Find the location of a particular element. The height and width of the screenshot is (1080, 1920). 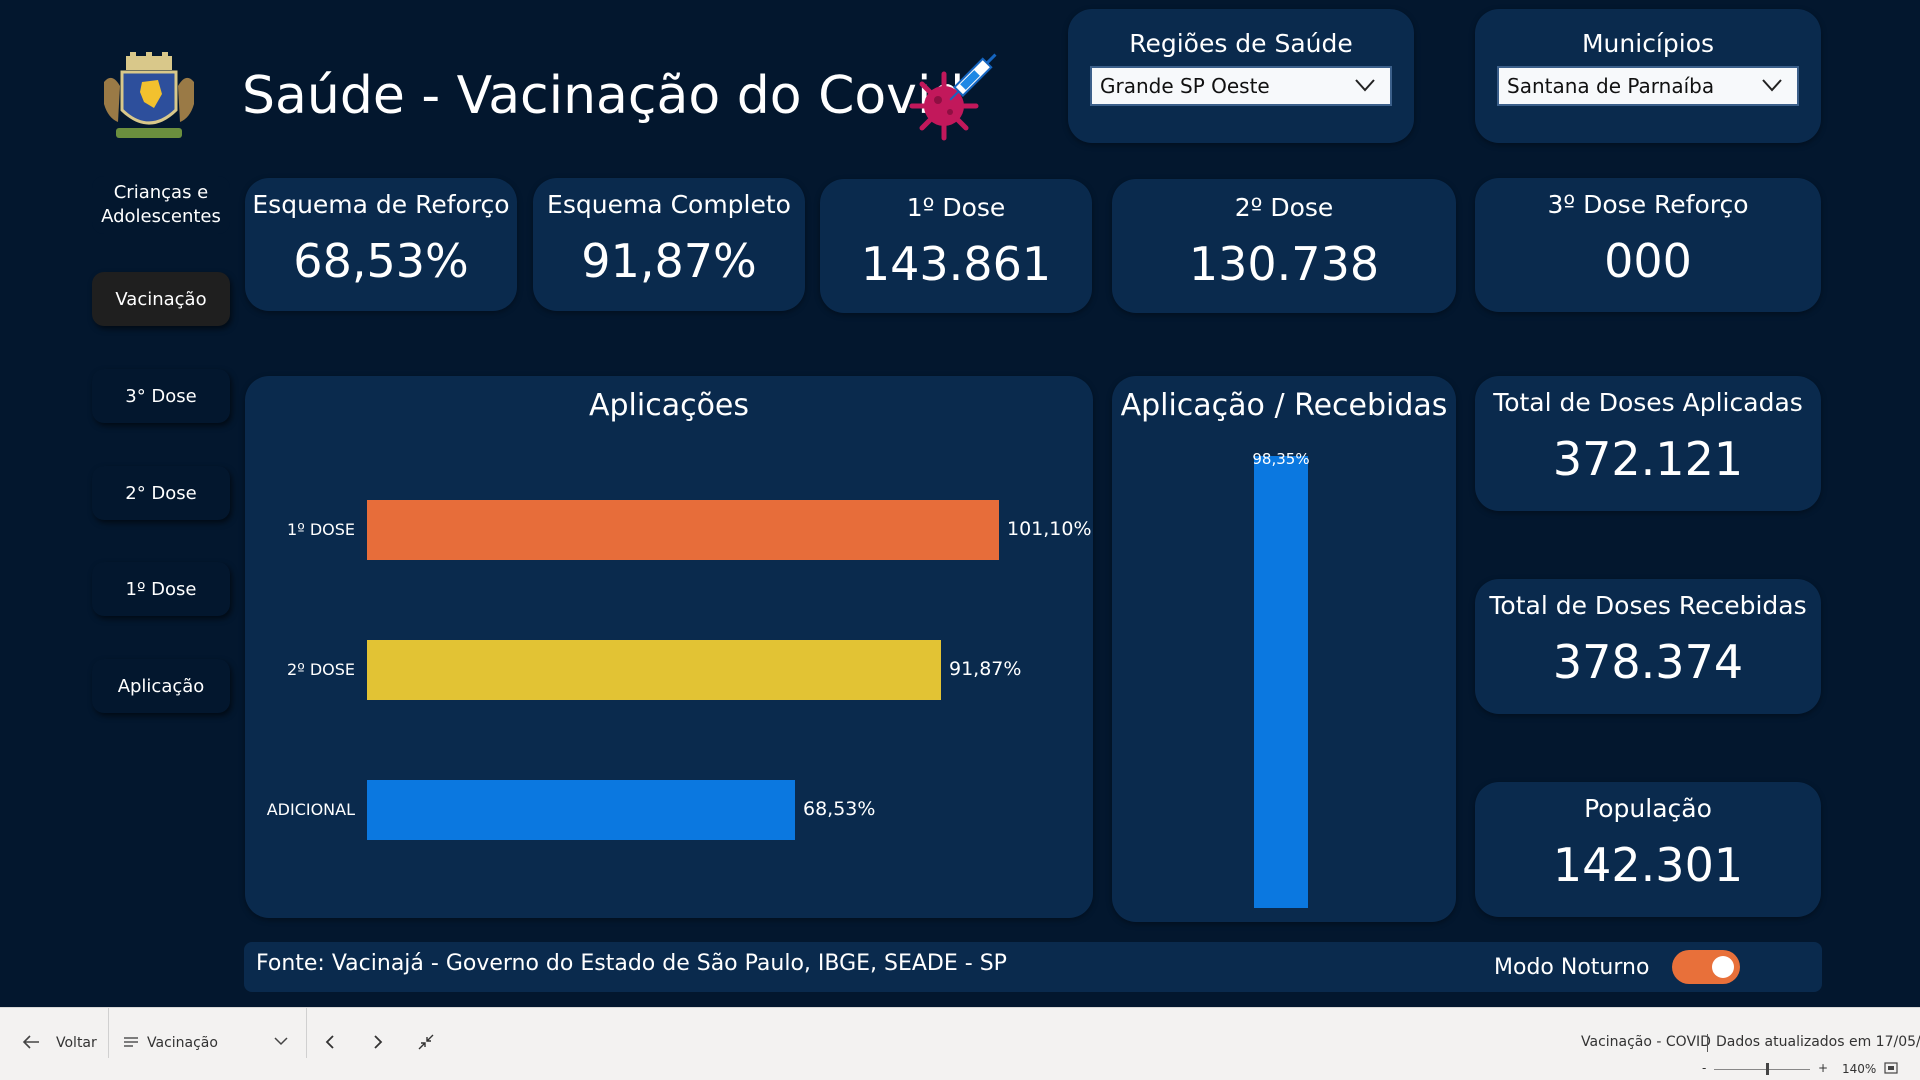

region-filter-card: Regiões de Saúde Grande SP Oeste is located at coordinates (1241, 76).